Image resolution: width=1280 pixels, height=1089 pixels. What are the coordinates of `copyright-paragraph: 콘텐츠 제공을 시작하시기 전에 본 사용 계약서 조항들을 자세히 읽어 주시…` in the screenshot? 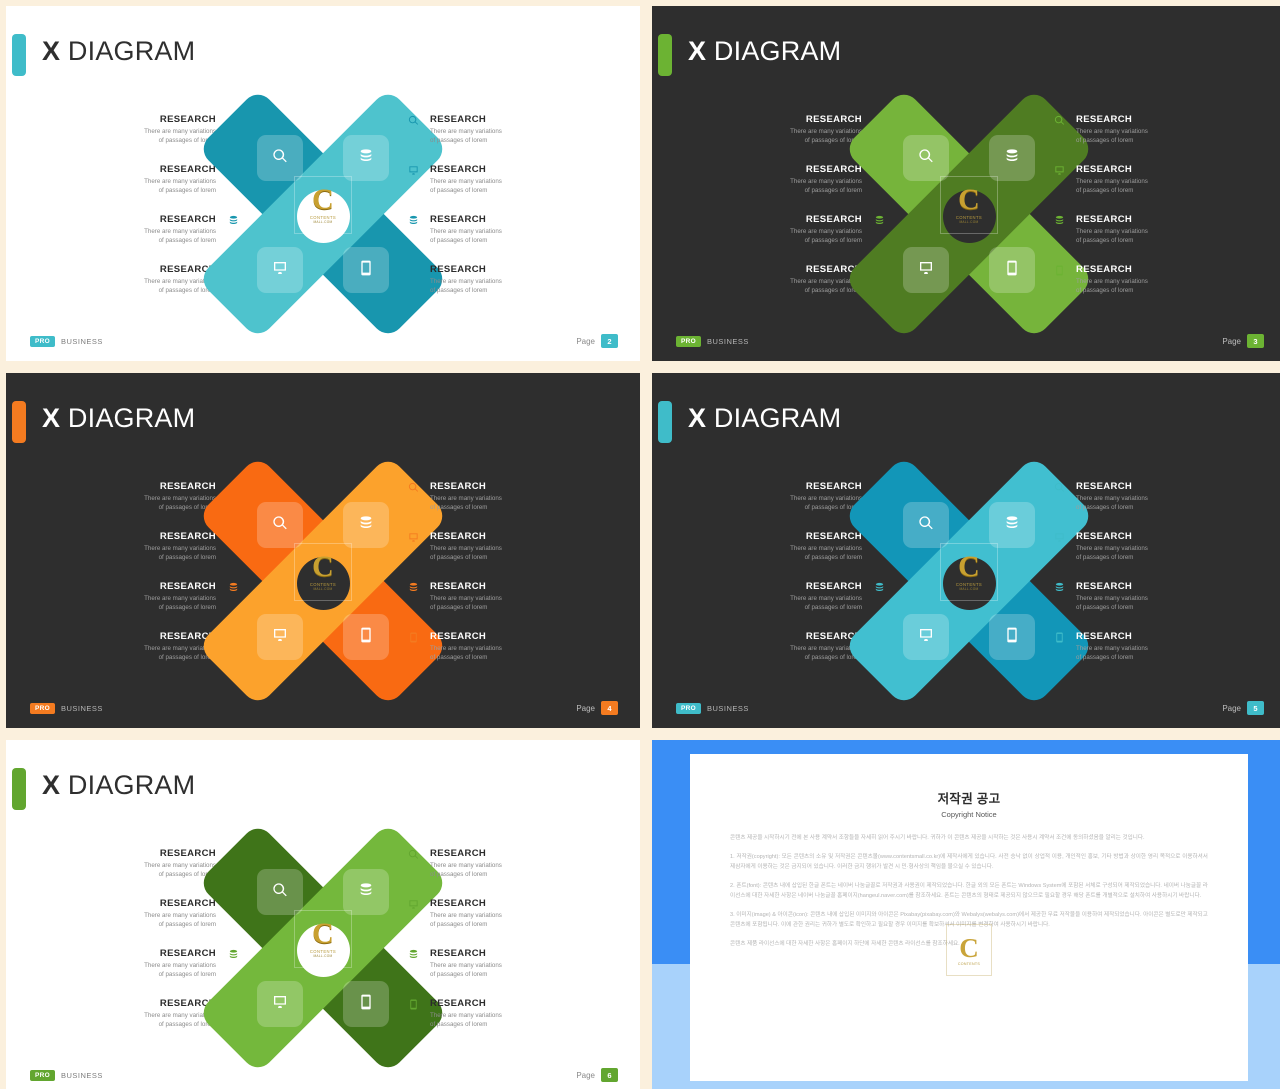 It's located at (937, 838).